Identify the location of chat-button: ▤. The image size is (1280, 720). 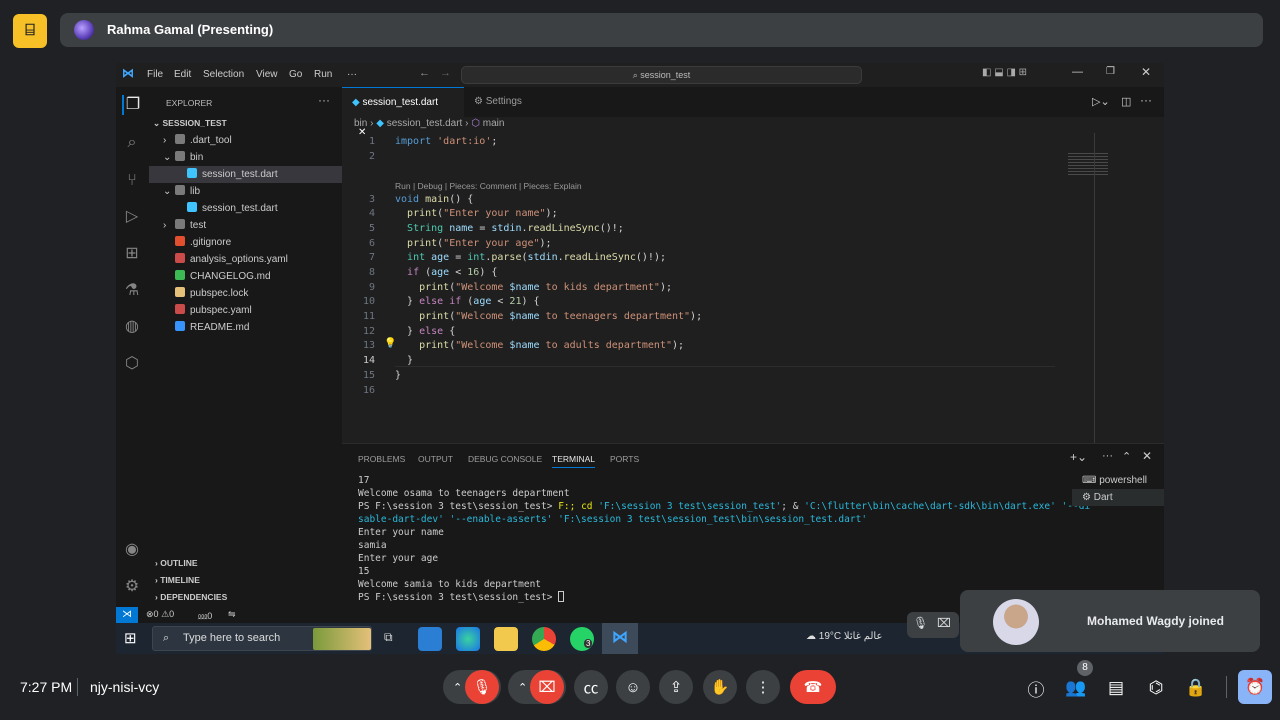
(1116, 688).